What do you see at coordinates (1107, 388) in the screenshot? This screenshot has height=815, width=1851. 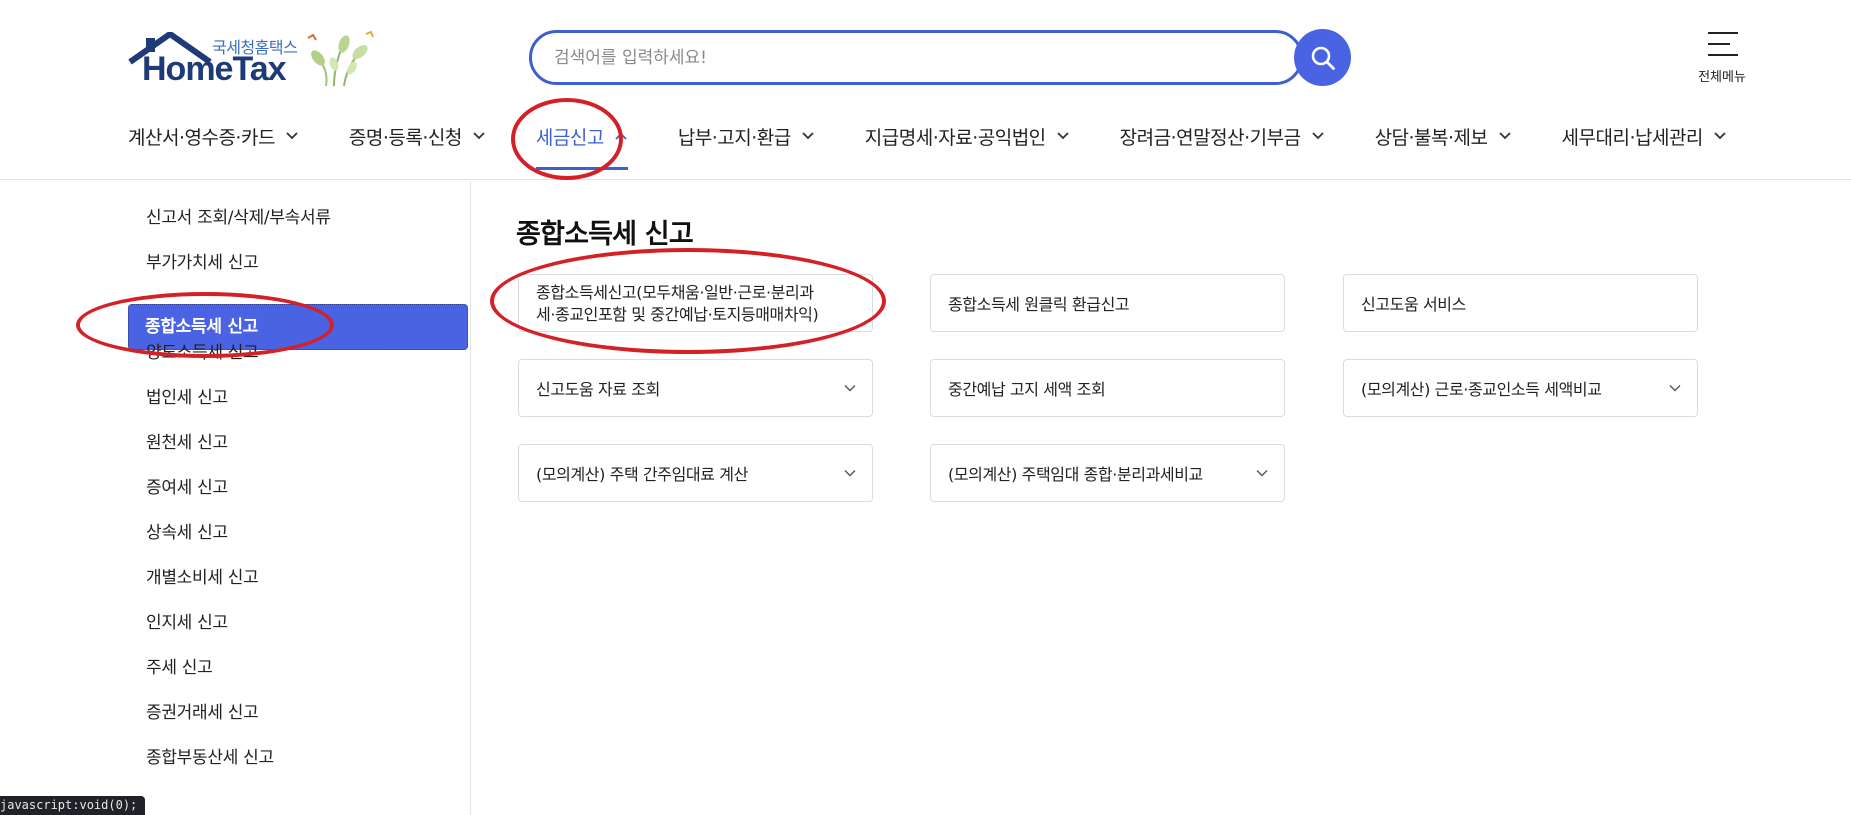 I see `card-interim-prepayment-lookup: 중간예납 고지 세액 조회` at bounding box center [1107, 388].